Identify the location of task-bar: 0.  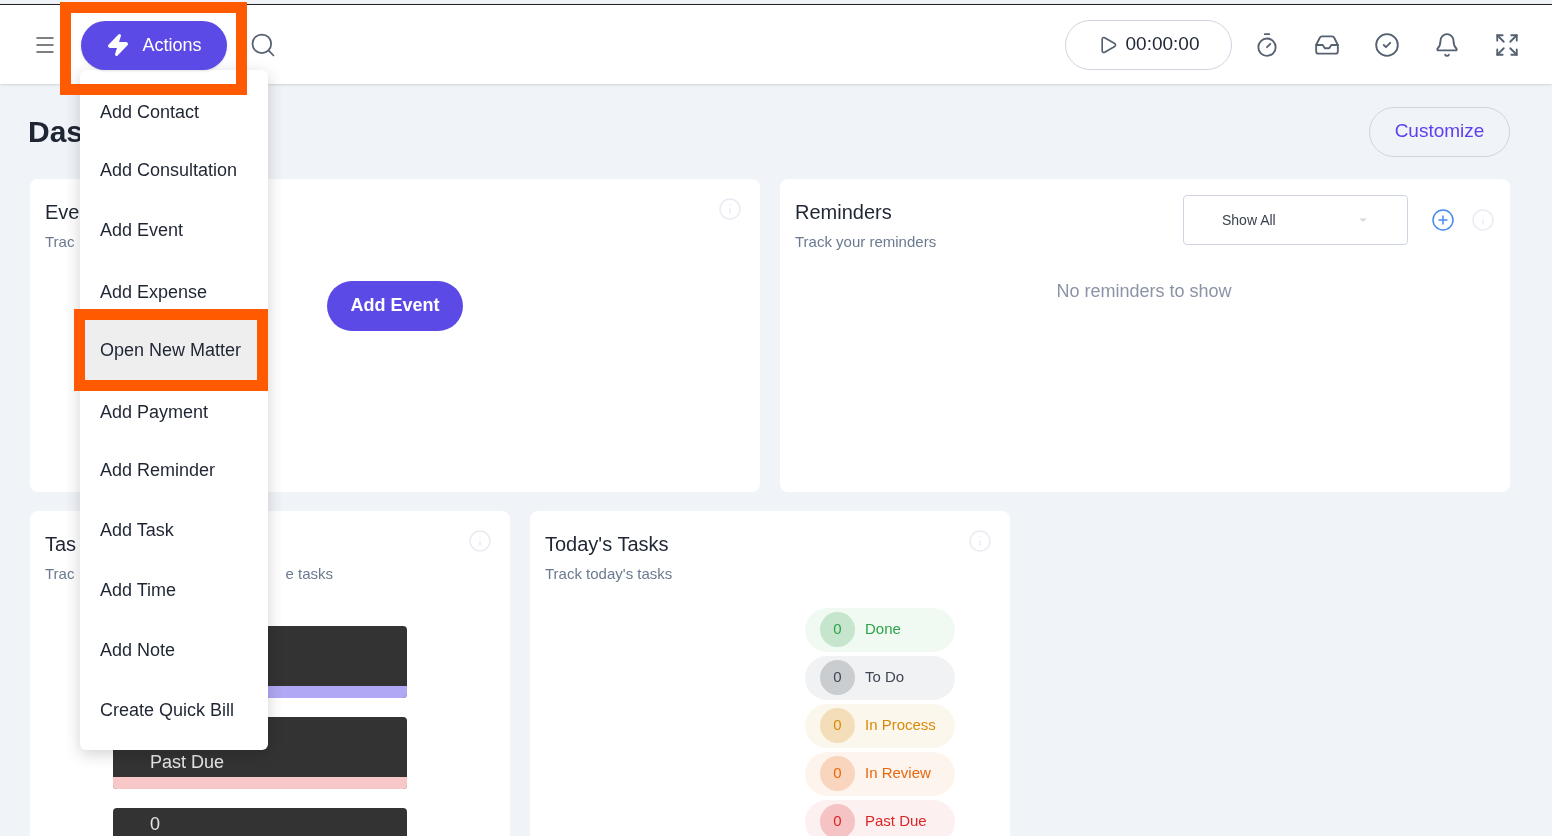
(260, 821).